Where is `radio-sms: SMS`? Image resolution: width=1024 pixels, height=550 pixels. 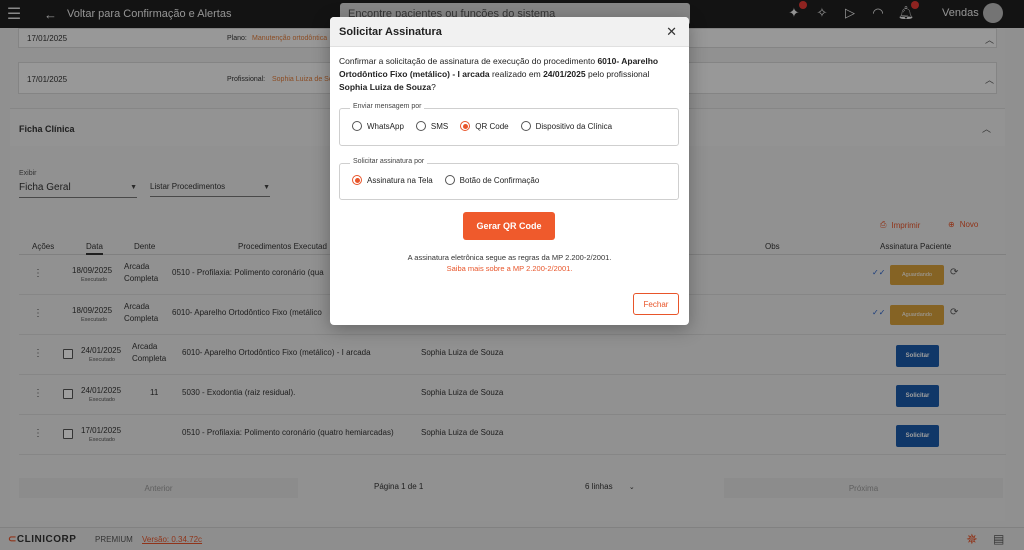
radio-sms: SMS is located at coordinates (432, 126).